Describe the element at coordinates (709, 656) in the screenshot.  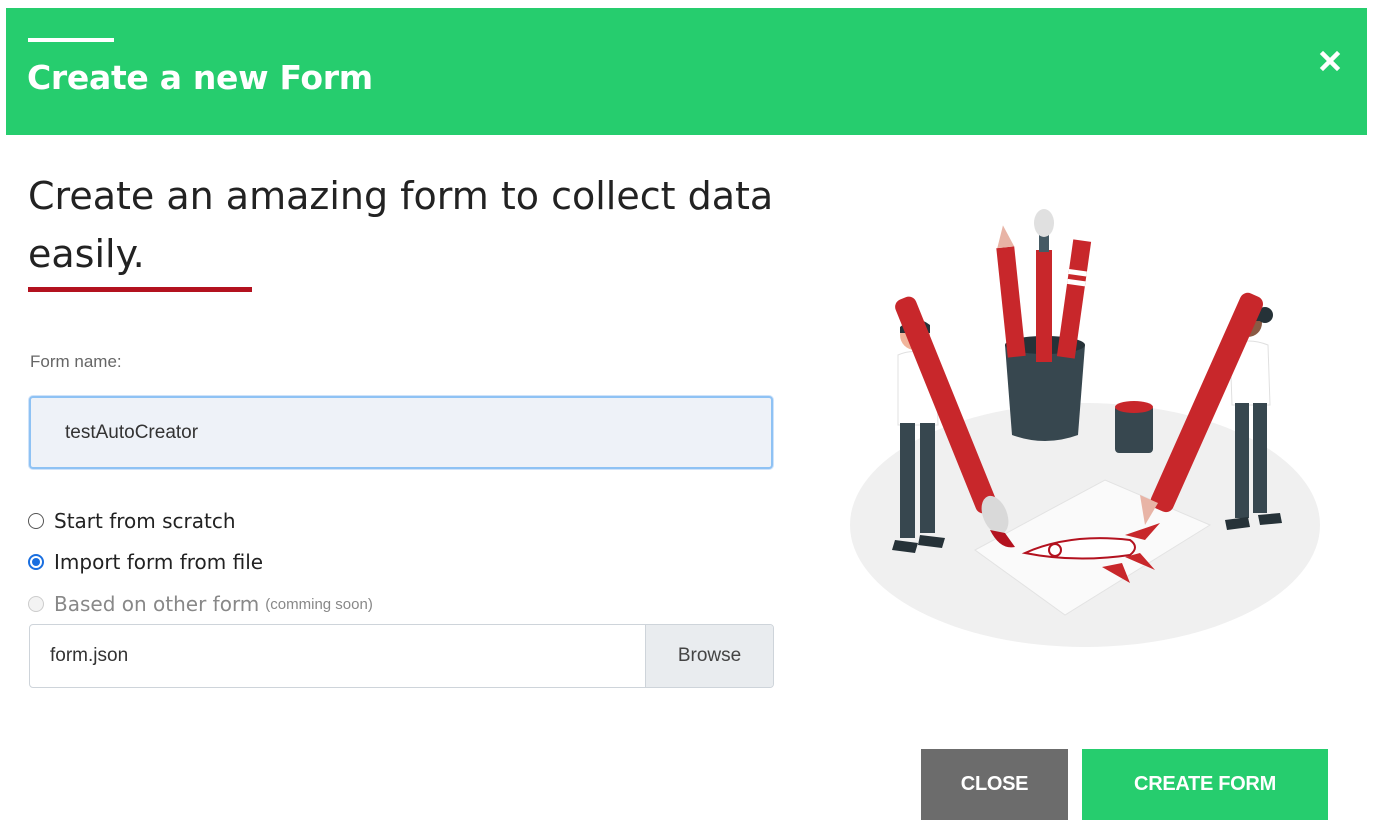
I see `browse-button: Browse` at that location.